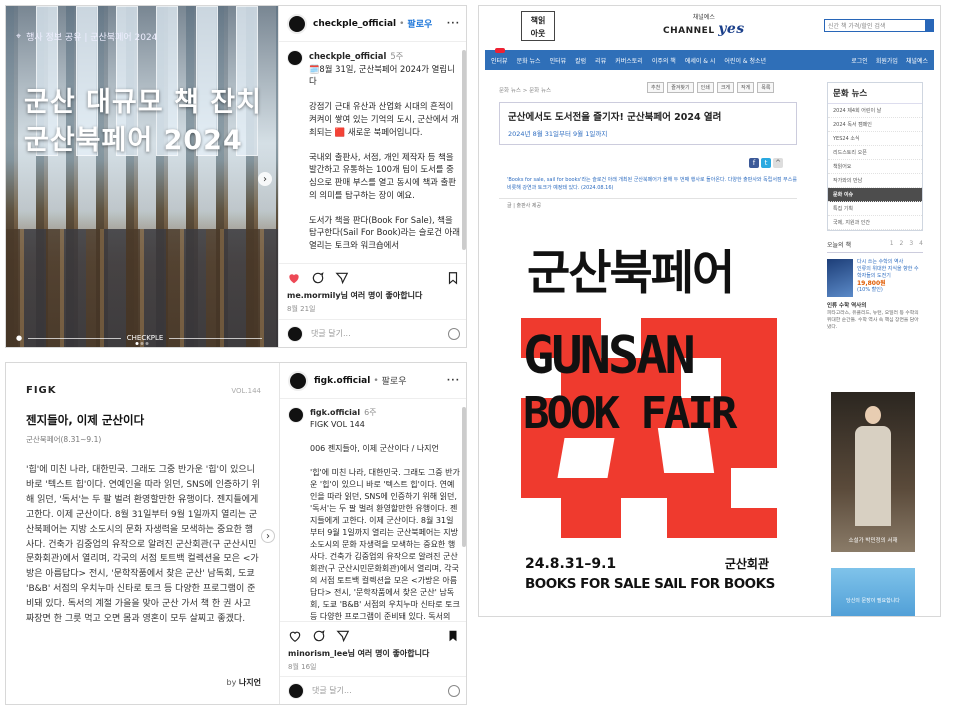 This screenshot has height=709, width=954. What do you see at coordinates (929, 25) in the screenshot?
I see `search-icon` at bounding box center [929, 25].